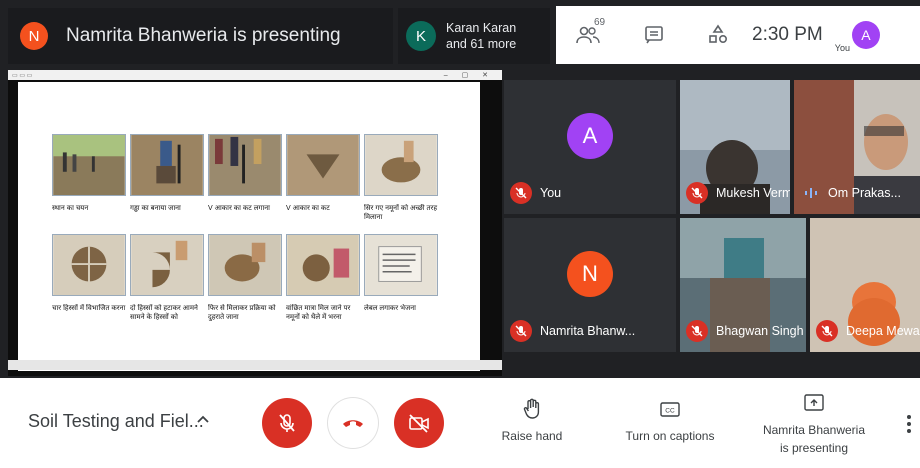 This screenshot has height=468, width=920. What do you see at coordinates (883, 331) in the screenshot?
I see `tile-name: Deepa Mewada` at bounding box center [883, 331].